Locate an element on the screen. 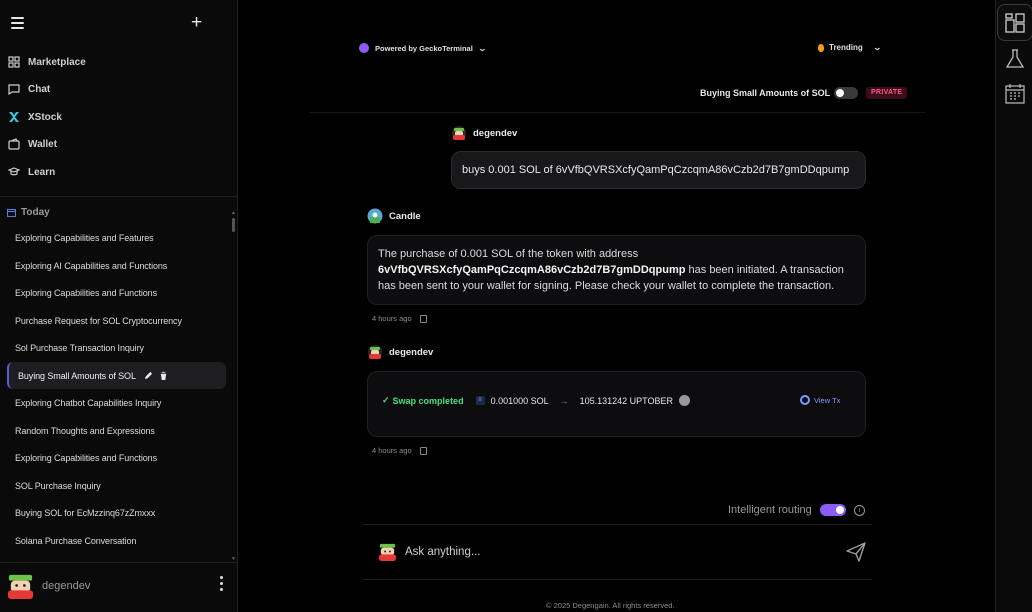 Image resolution: width=1032 pixels, height=612 pixels. flame-icon is located at coordinates (821, 47).